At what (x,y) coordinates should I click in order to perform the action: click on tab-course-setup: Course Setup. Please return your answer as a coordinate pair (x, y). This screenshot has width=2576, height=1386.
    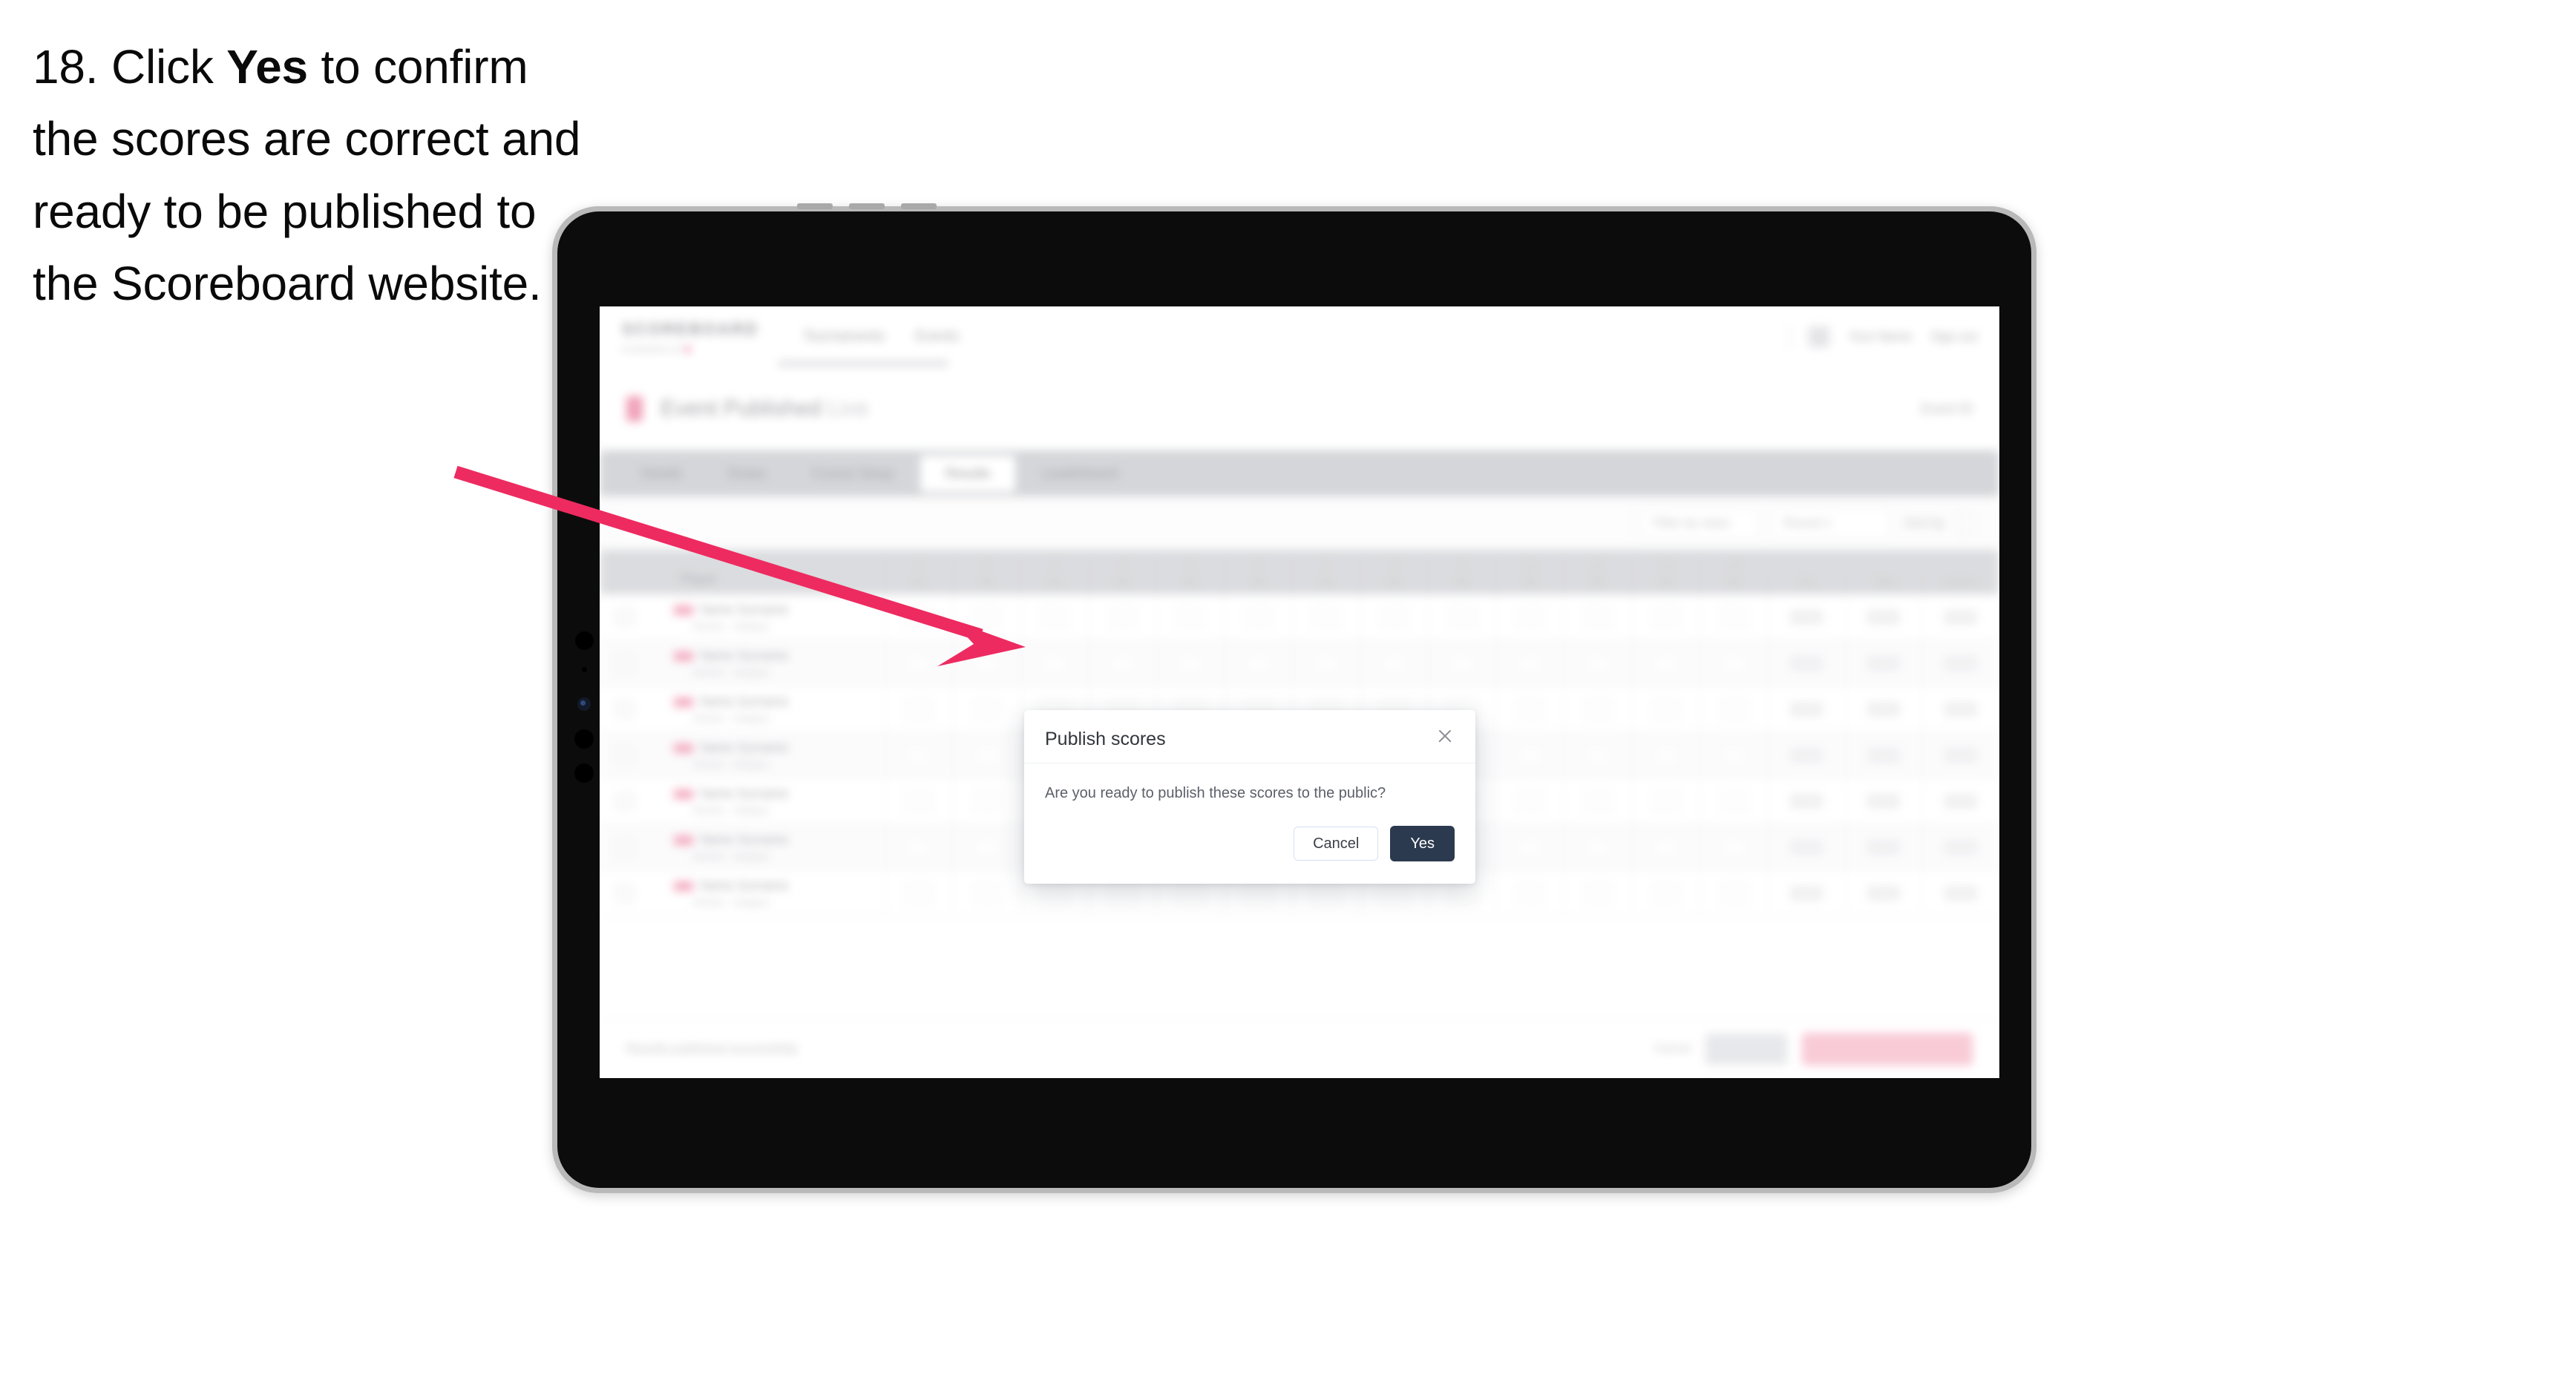
    Looking at the image, I should click on (853, 473).